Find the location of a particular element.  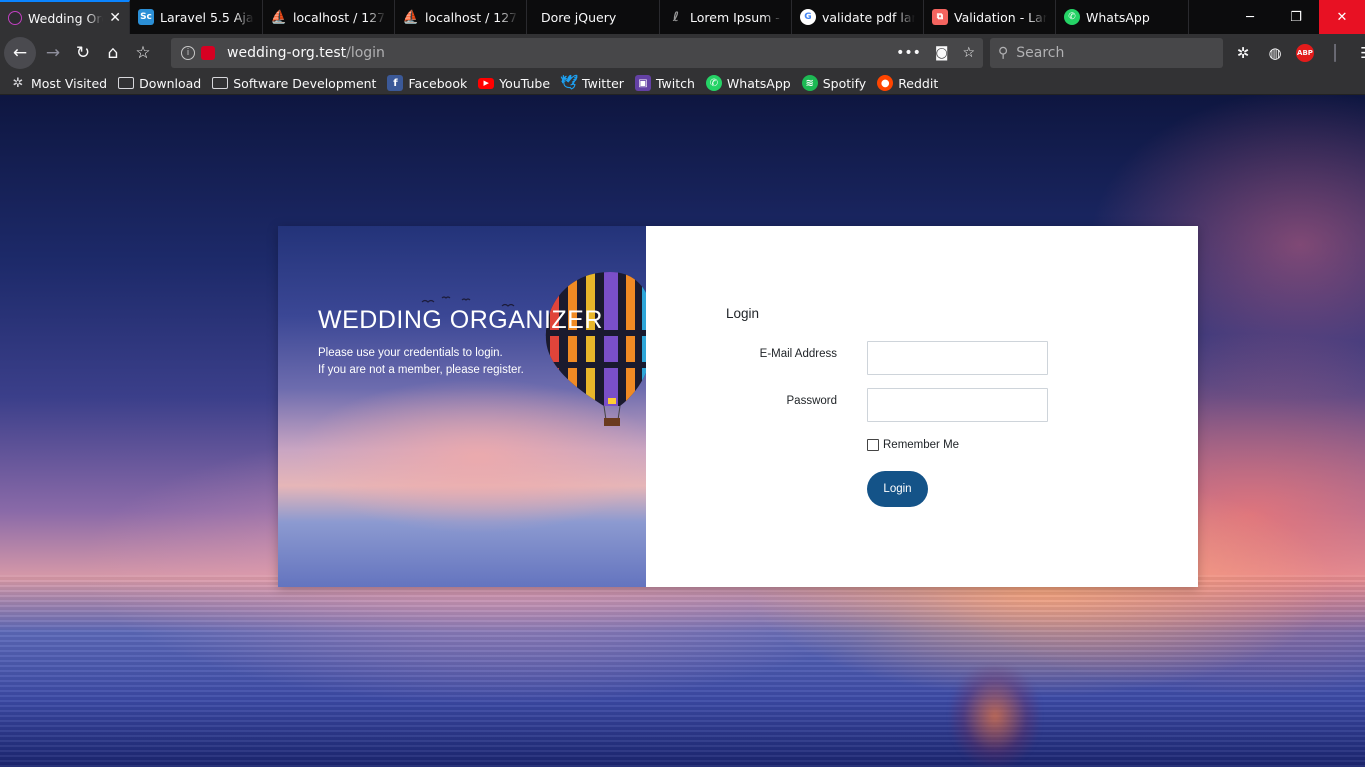

bookmark-star-icon: ☆ is located at coordinates (143, 53).